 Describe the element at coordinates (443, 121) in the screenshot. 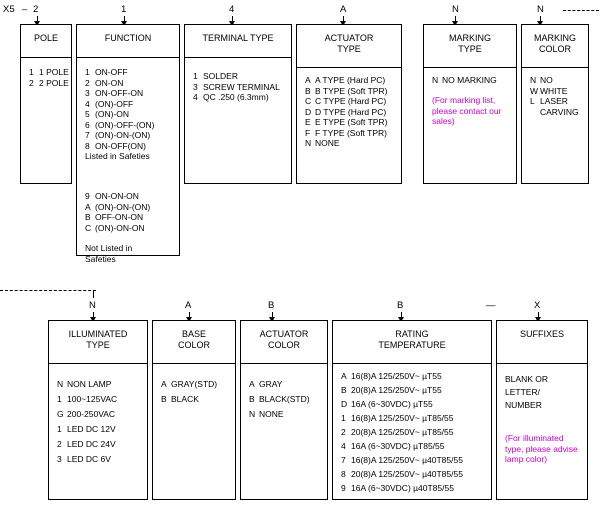

I see `marking-note-line3: sales)` at that location.